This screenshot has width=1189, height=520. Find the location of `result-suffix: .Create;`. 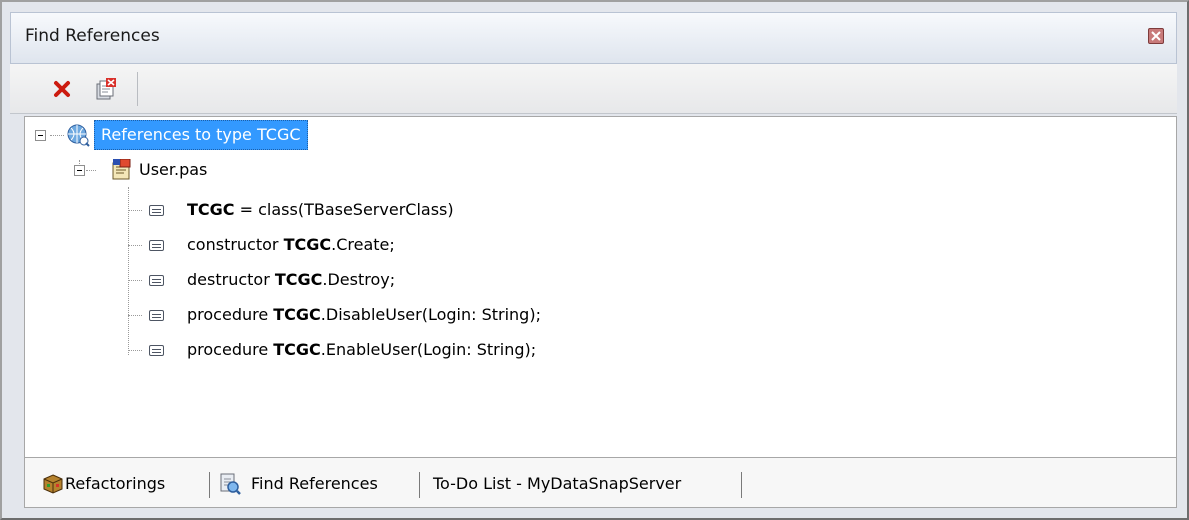

result-suffix: .Create; is located at coordinates (363, 244).